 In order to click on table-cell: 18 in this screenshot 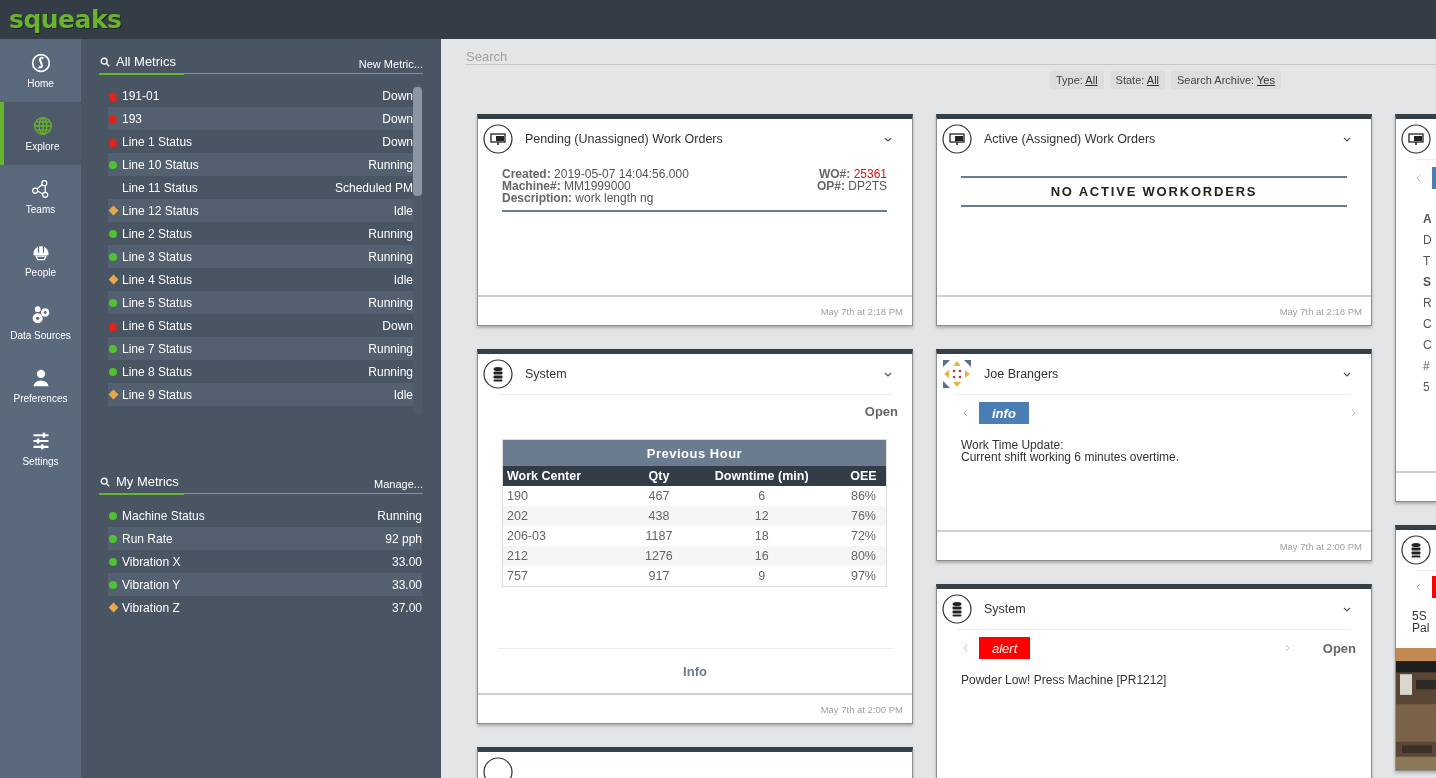, I will do `click(761, 536)`.